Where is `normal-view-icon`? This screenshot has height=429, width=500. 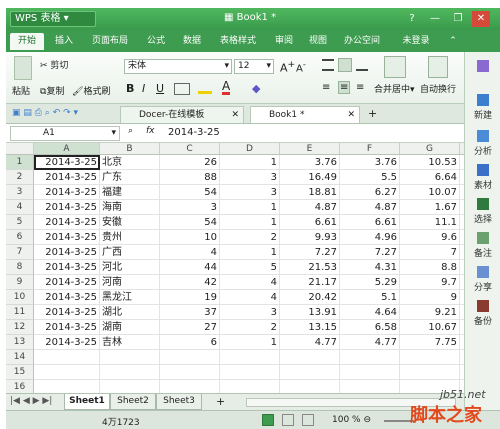 normal-view-icon is located at coordinates (268, 420).